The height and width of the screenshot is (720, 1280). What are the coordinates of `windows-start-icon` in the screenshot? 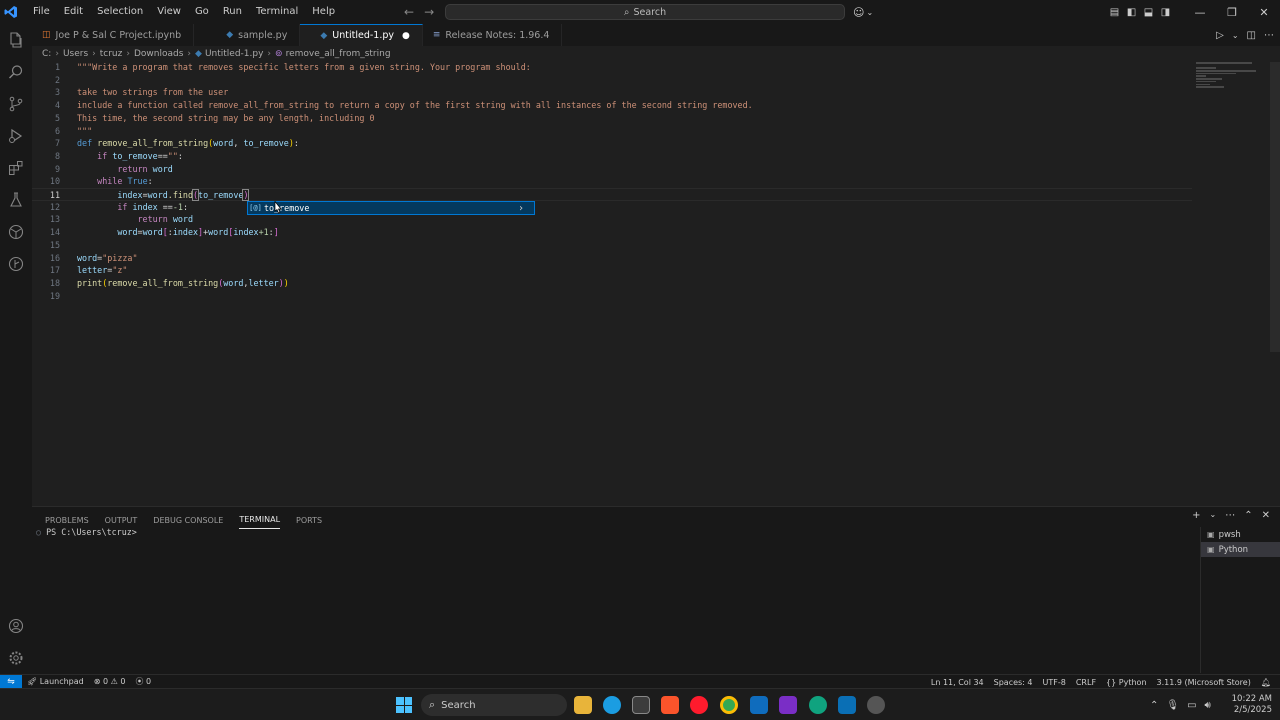 It's located at (404, 705).